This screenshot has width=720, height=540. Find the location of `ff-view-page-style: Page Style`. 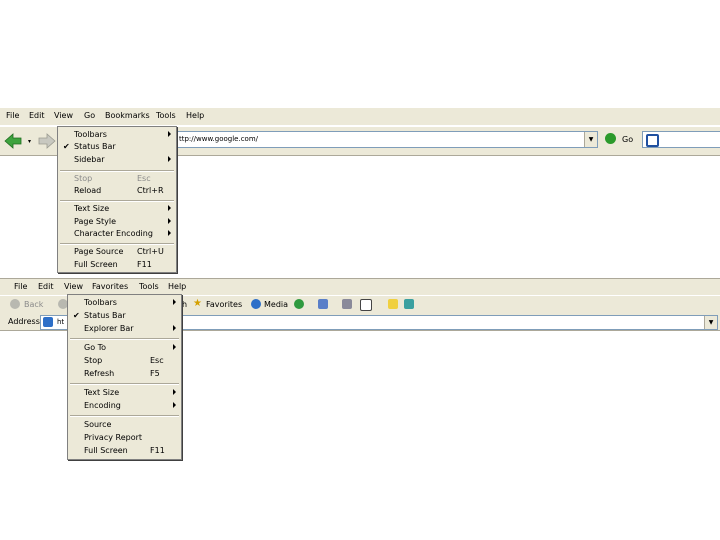

ff-view-page-style: Page Style is located at coordinates (117, 222).